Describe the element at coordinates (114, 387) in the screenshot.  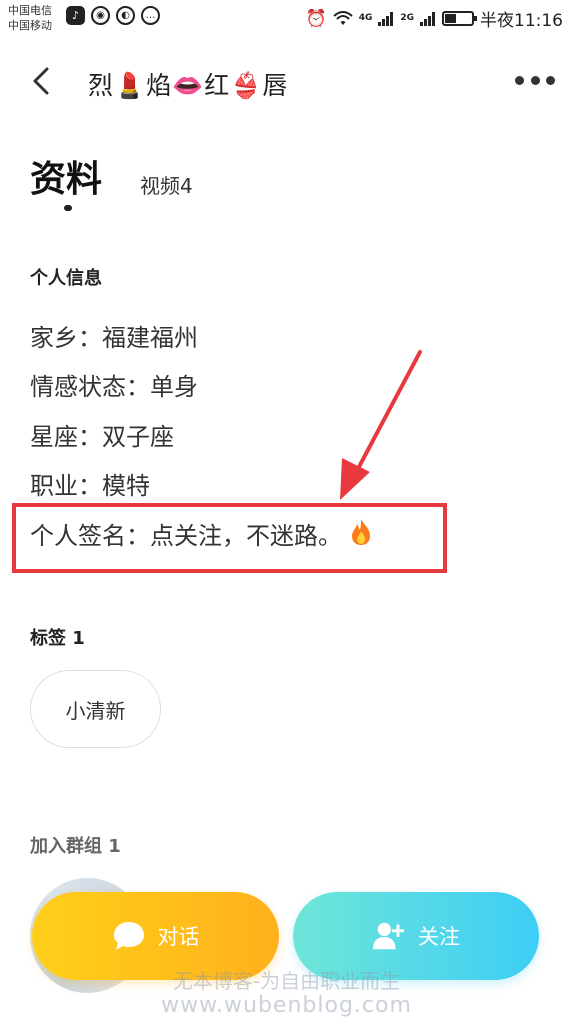
I see `relationship-text: 情感状态：单身` at that location.